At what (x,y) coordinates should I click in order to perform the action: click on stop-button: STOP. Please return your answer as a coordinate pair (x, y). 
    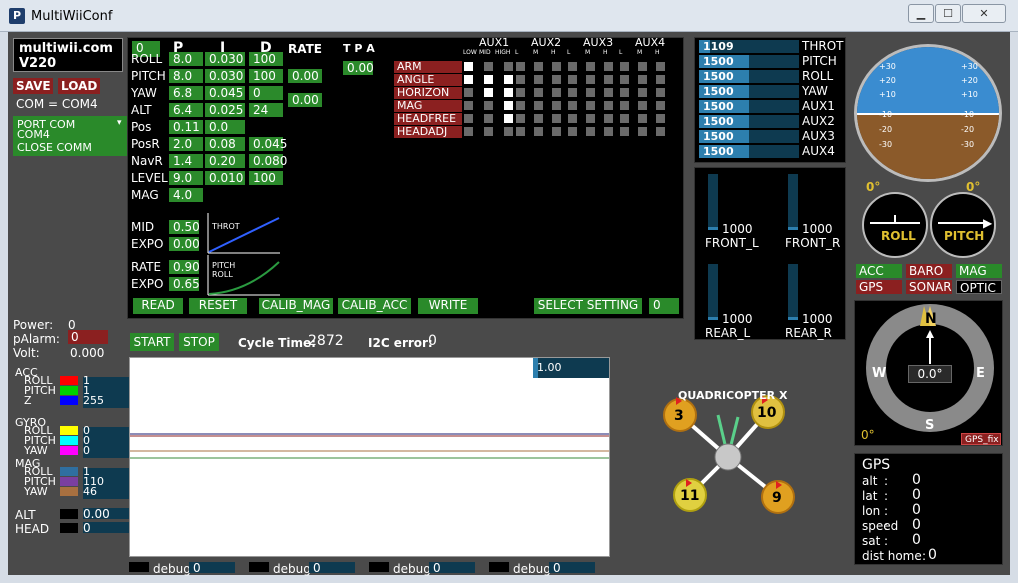
    Looking at the image, I should click on (199, 342).